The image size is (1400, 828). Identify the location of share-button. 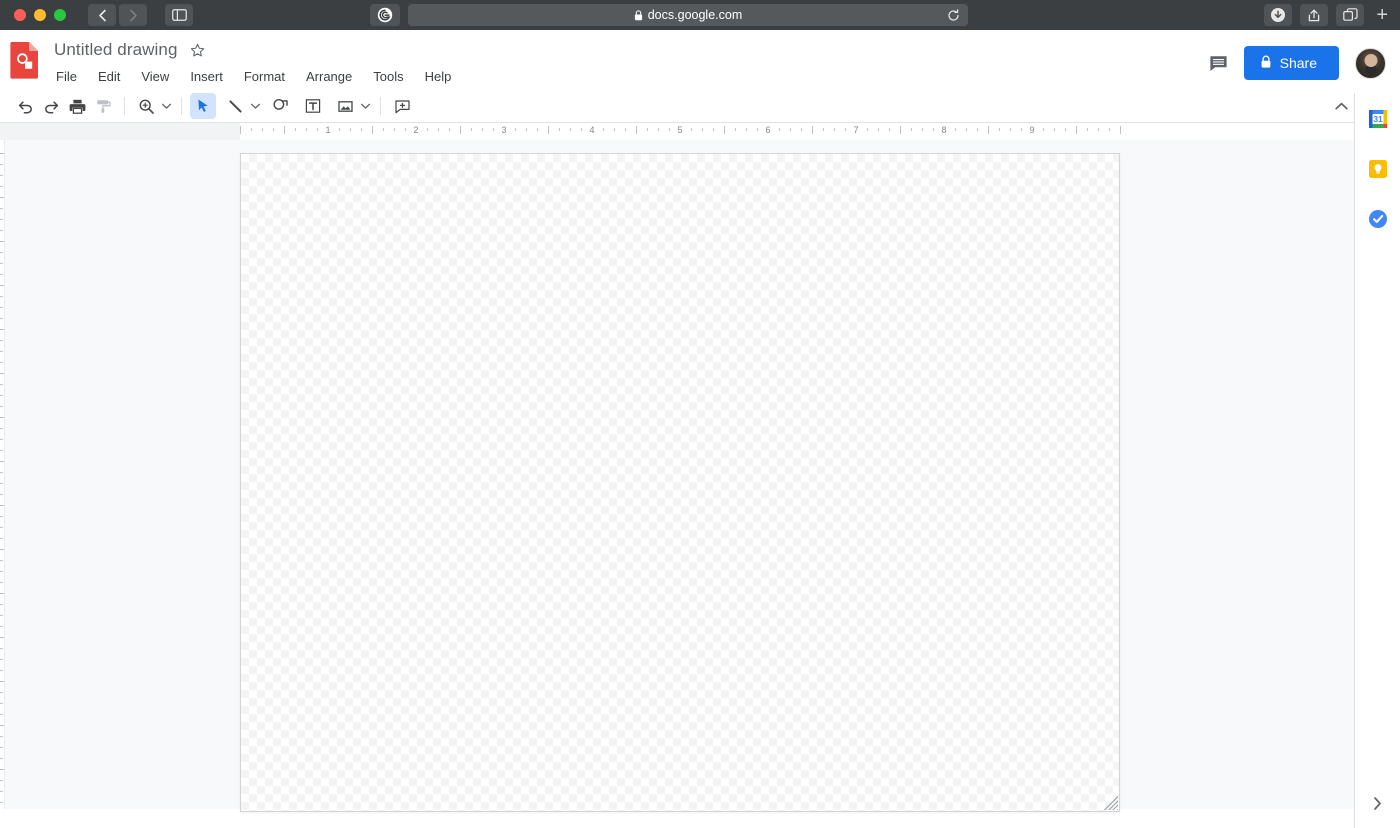
(1314, 15).